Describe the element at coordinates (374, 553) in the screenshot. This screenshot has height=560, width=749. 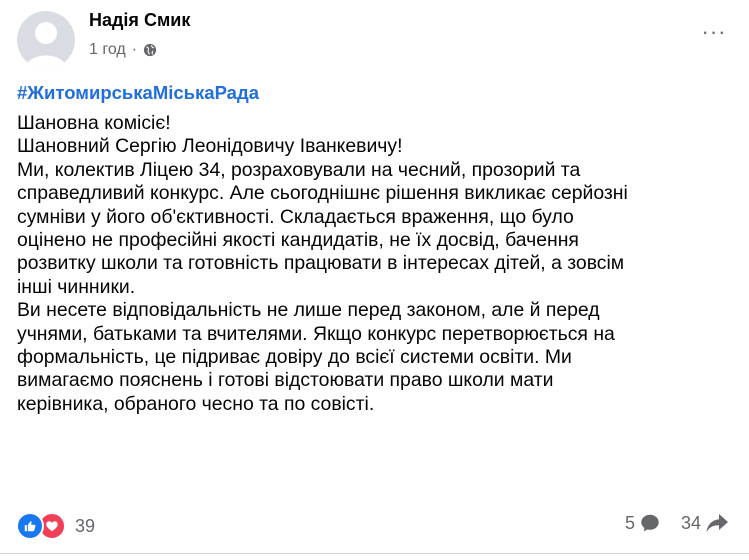
I see `divider` at that location.